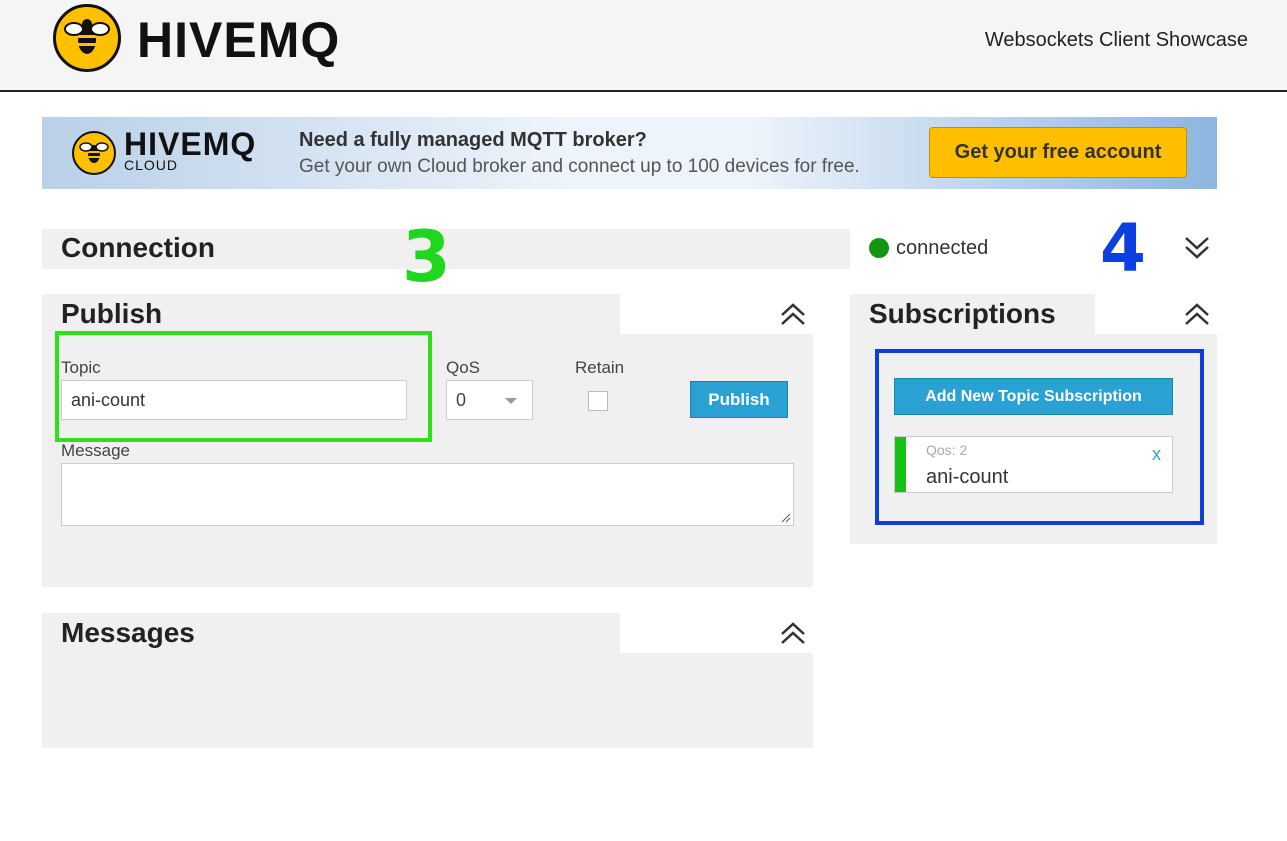 The width and height of the screenshot is (1287, 841). What do you see at coordinates (1116, 40) in the screenshot?
I see `header-title: Websockets Client Showcase` at bounding box center [1116, 40].